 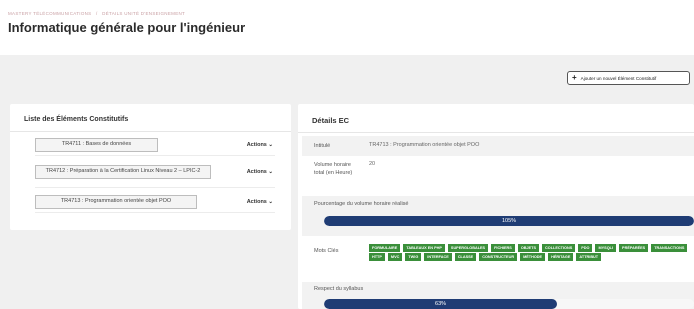 I want to click on keyword-badge: MYSQLI, so click(x=606, y=248).